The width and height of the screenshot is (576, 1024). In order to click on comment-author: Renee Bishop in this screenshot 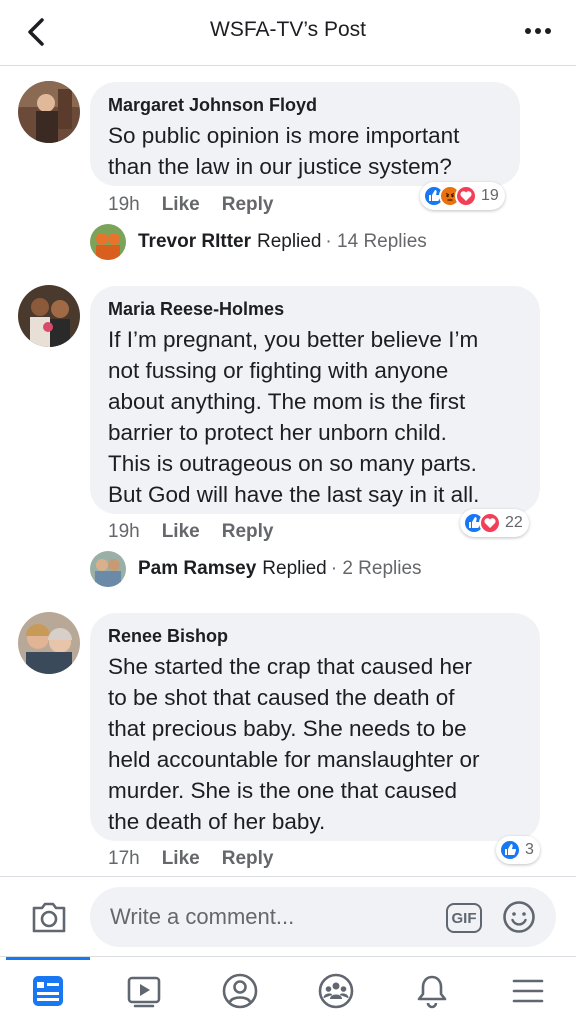, I will do `click(315, 636)`.